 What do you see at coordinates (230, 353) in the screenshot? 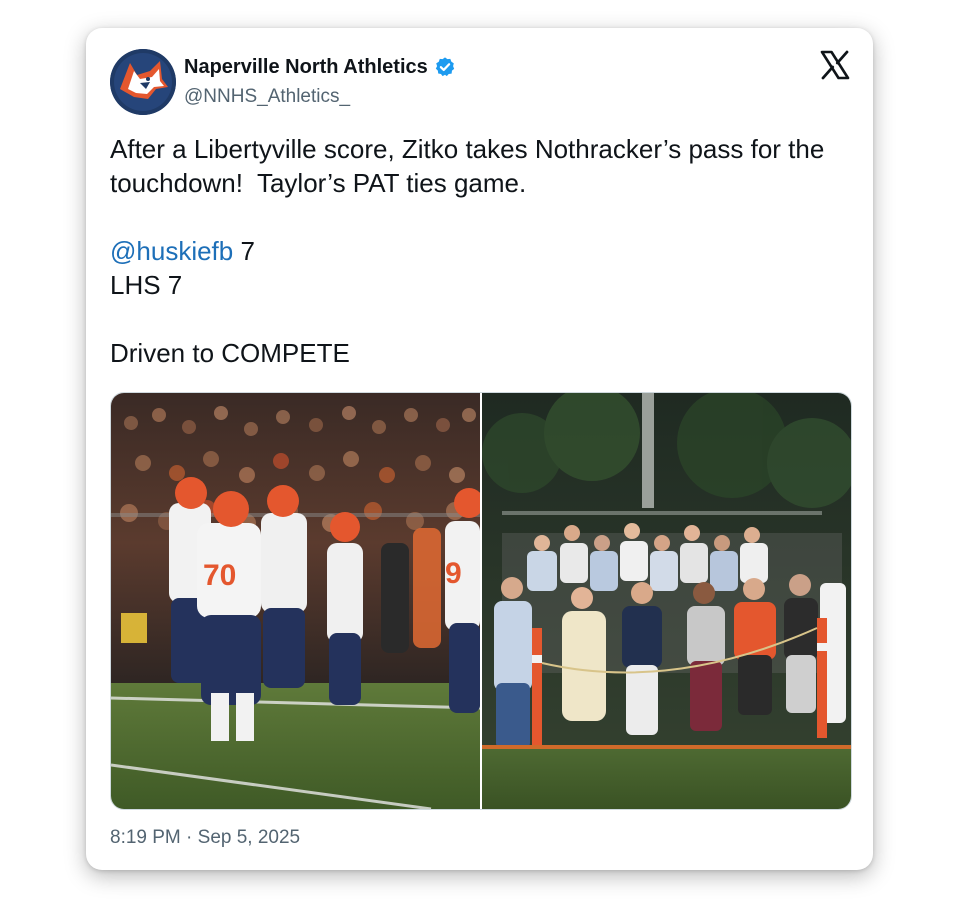
I see `tweet-line-4: Driven to COMPETE` at bounding box center [230, 353].